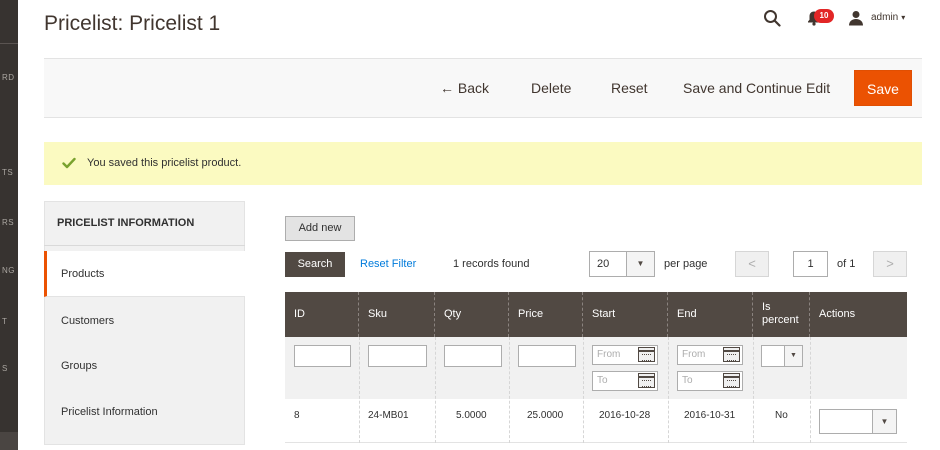  Describe the element at coordinates (890, 264) in the screenshot. I see `chevron-right-icon: >` at that location.